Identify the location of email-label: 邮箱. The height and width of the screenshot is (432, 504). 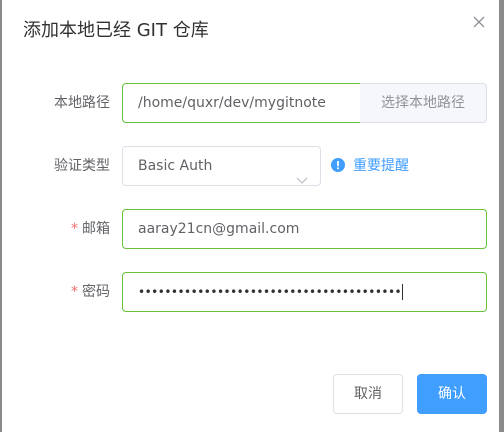
(96, 229).